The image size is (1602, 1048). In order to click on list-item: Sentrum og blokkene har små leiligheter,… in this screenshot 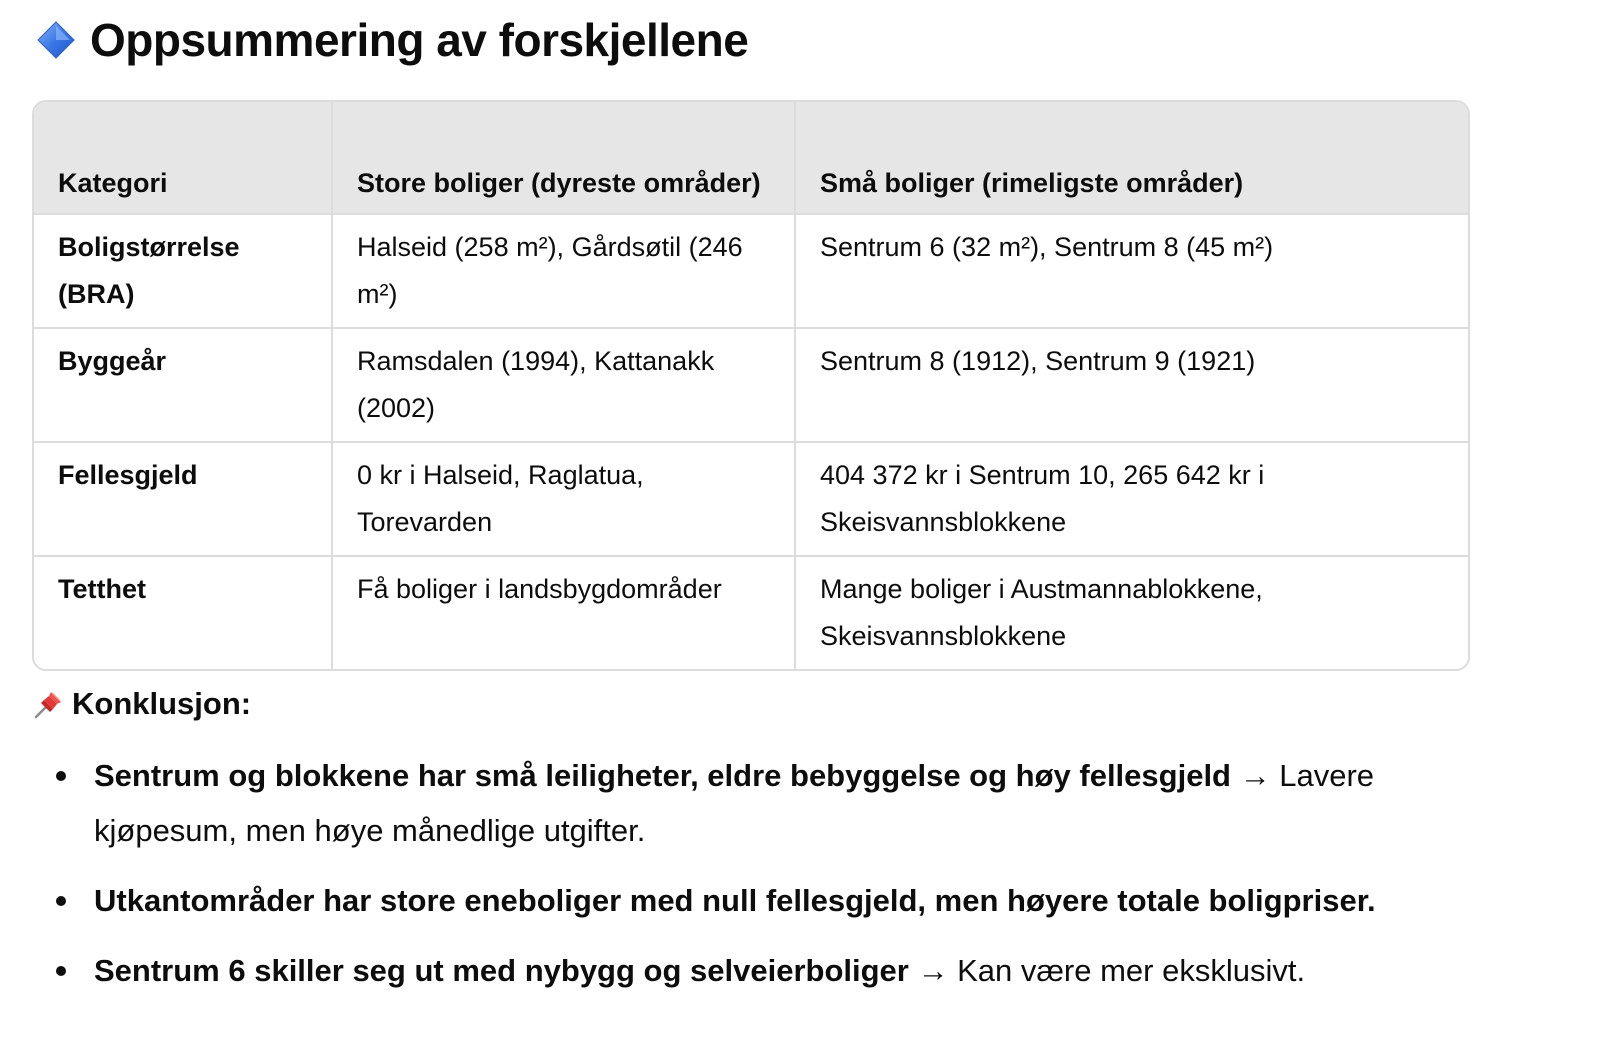, I will do `click(738, 803)`.